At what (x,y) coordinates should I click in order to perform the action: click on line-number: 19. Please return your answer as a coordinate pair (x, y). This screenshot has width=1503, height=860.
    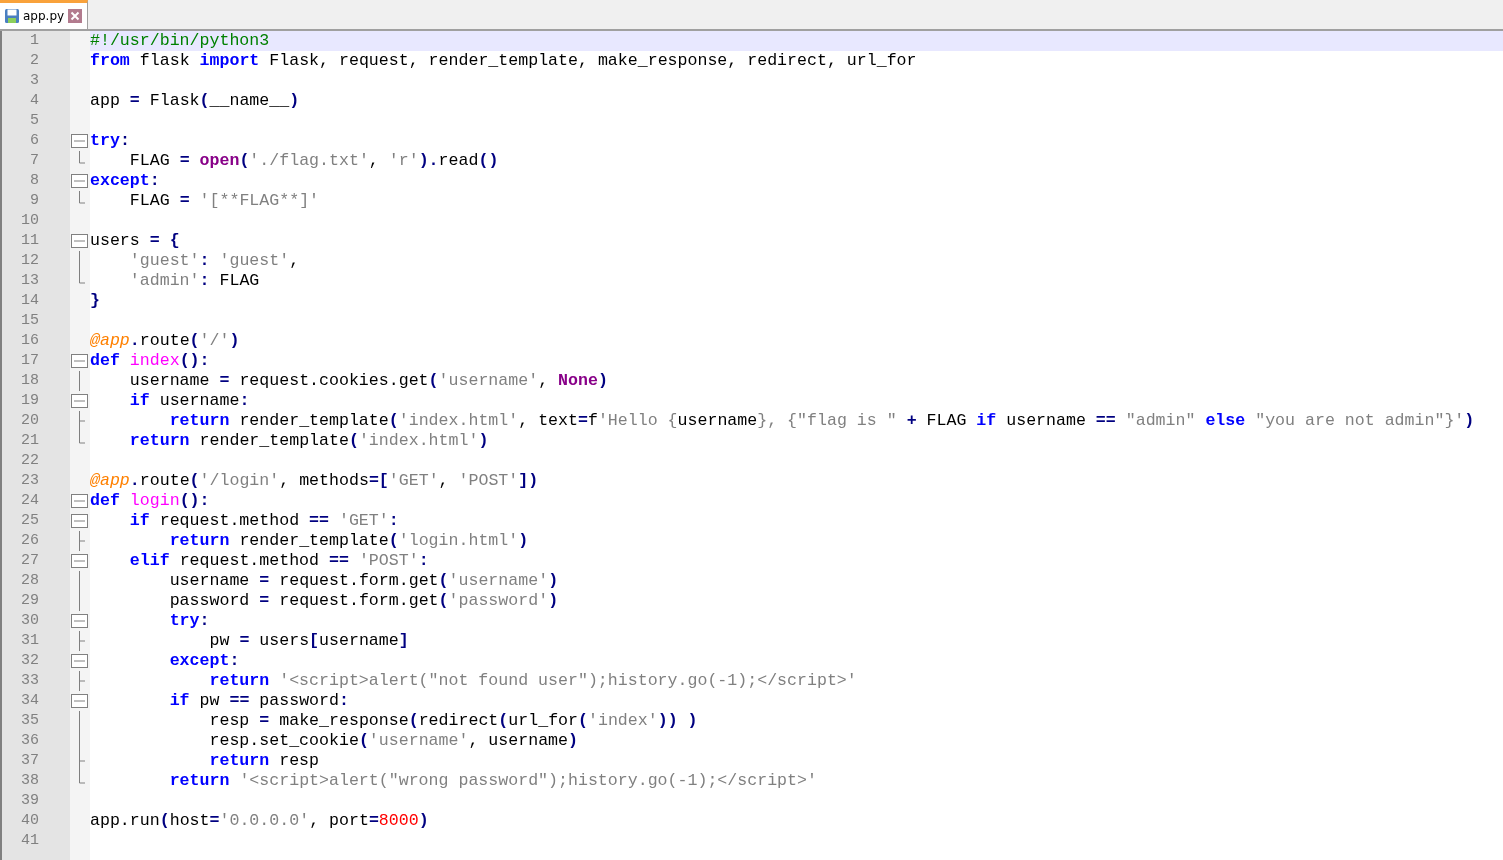
    Looking at the image, I should click on (30, 401).